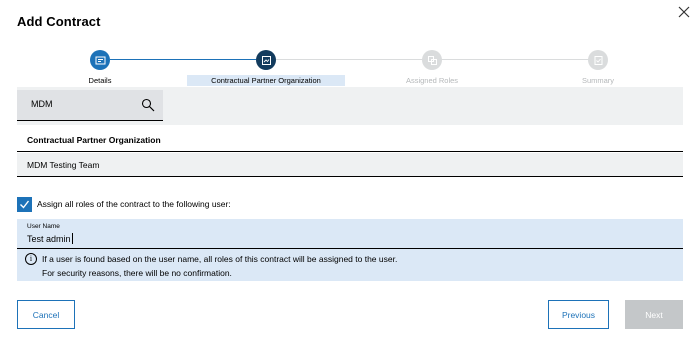 Image resolution: width=700 pixels, height=346 pixels. What do you see at coordinates (350, 165) in the screenshot?
I see `organization-row: MDM Testing Team` at bounding box center [350, 165].